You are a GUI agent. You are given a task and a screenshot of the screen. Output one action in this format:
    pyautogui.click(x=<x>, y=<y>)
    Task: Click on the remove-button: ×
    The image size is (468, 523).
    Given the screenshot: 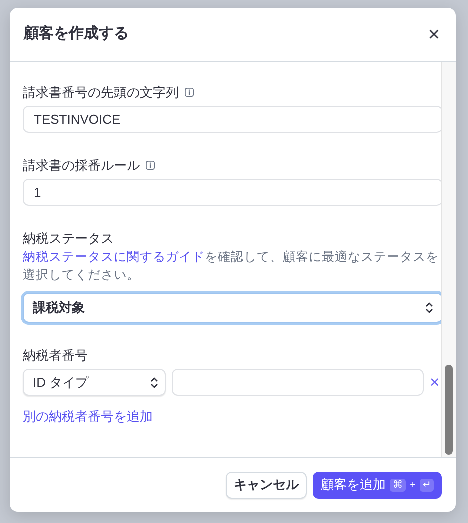 What is the action you would take?
    pyautogui.click(x=435, y=382)
    